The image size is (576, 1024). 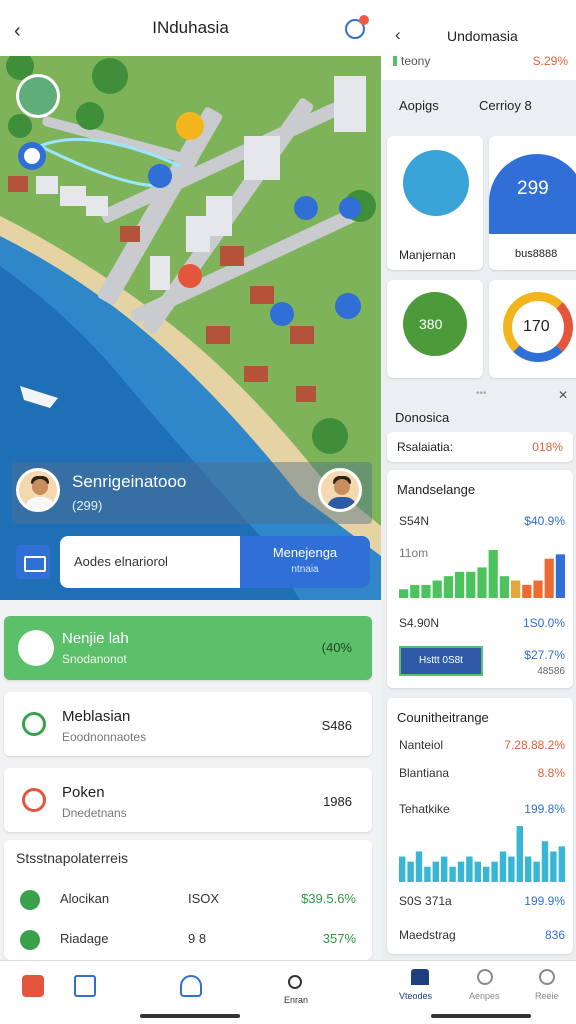 I want to click on manage-button: Menejenga ntnaia, so click(x=305, y=562).